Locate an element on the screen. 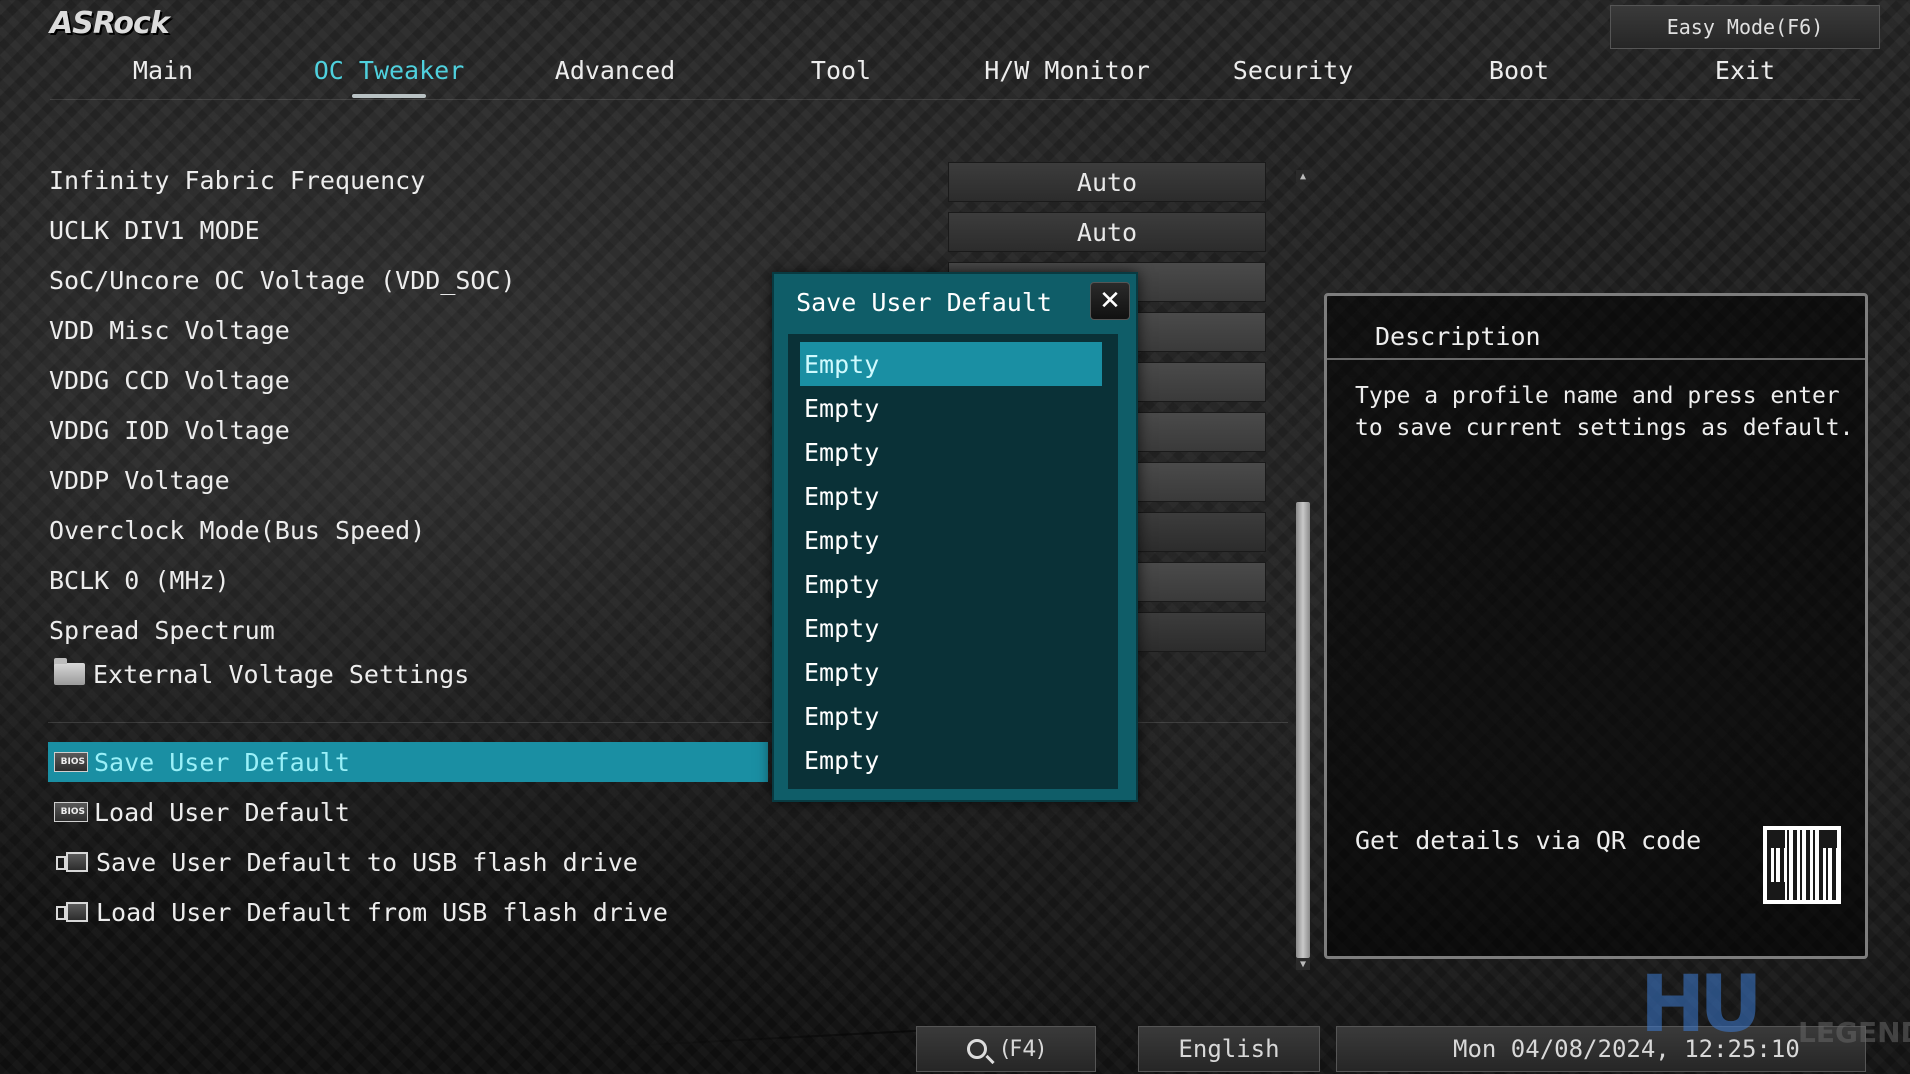  tab-advanced: Advanced is located at coordinates (615, 70).